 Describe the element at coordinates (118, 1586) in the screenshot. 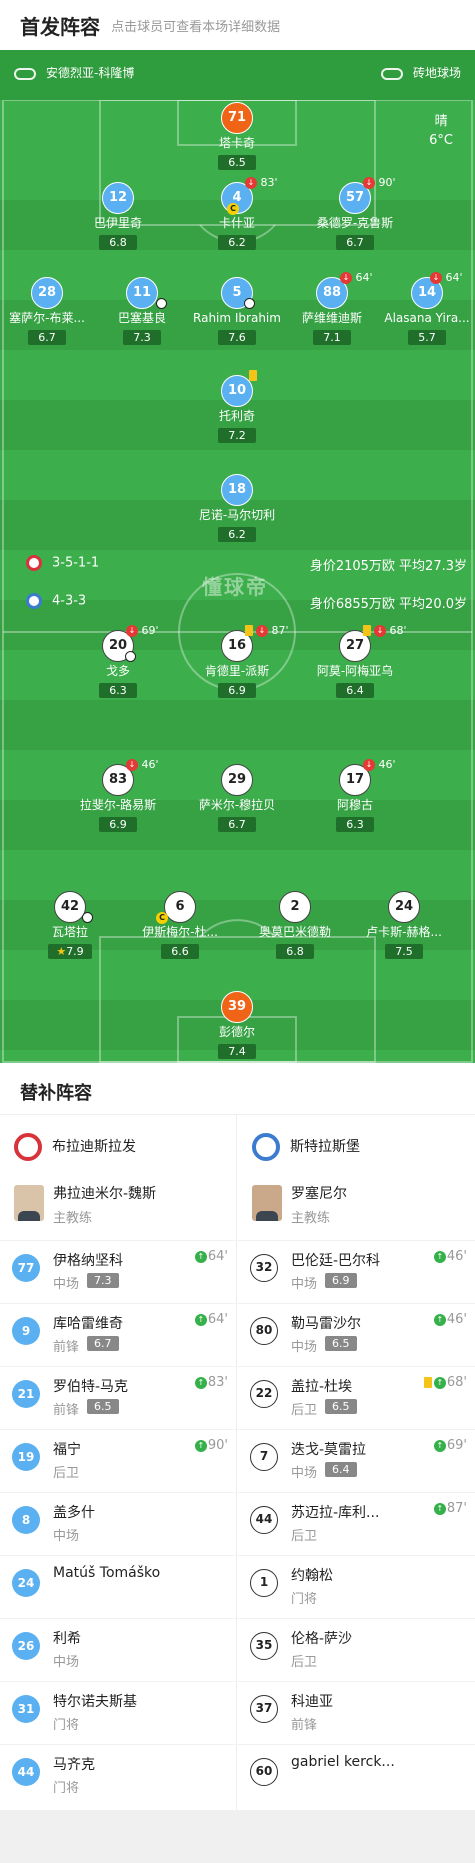

I see `substitute-row: 24 Matúš Tomáško` at that location.